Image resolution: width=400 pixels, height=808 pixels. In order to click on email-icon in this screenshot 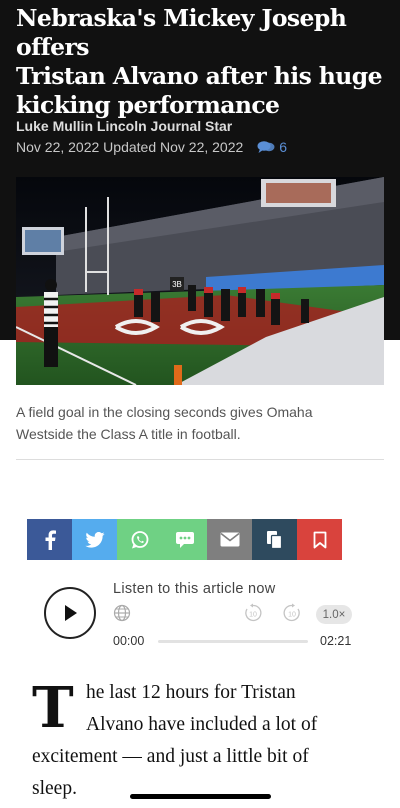, I will do `click(229, 539)`.